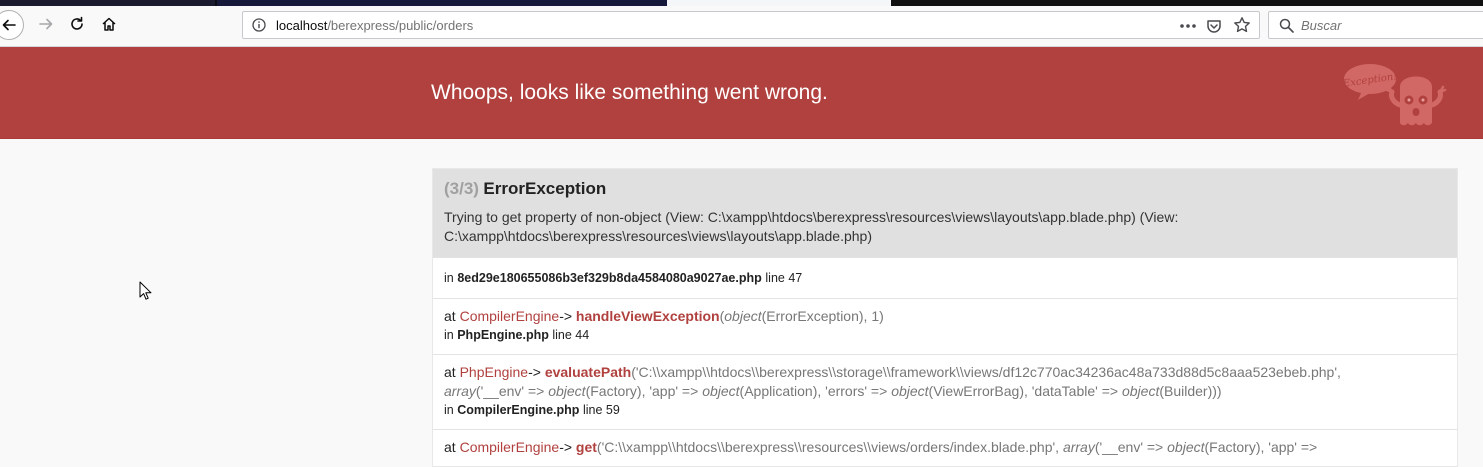 The height and width of the screenshot is (467, 1483). Describe the element at coordinates (1391, 25) in the screenshot. I see `search-input` at that location.